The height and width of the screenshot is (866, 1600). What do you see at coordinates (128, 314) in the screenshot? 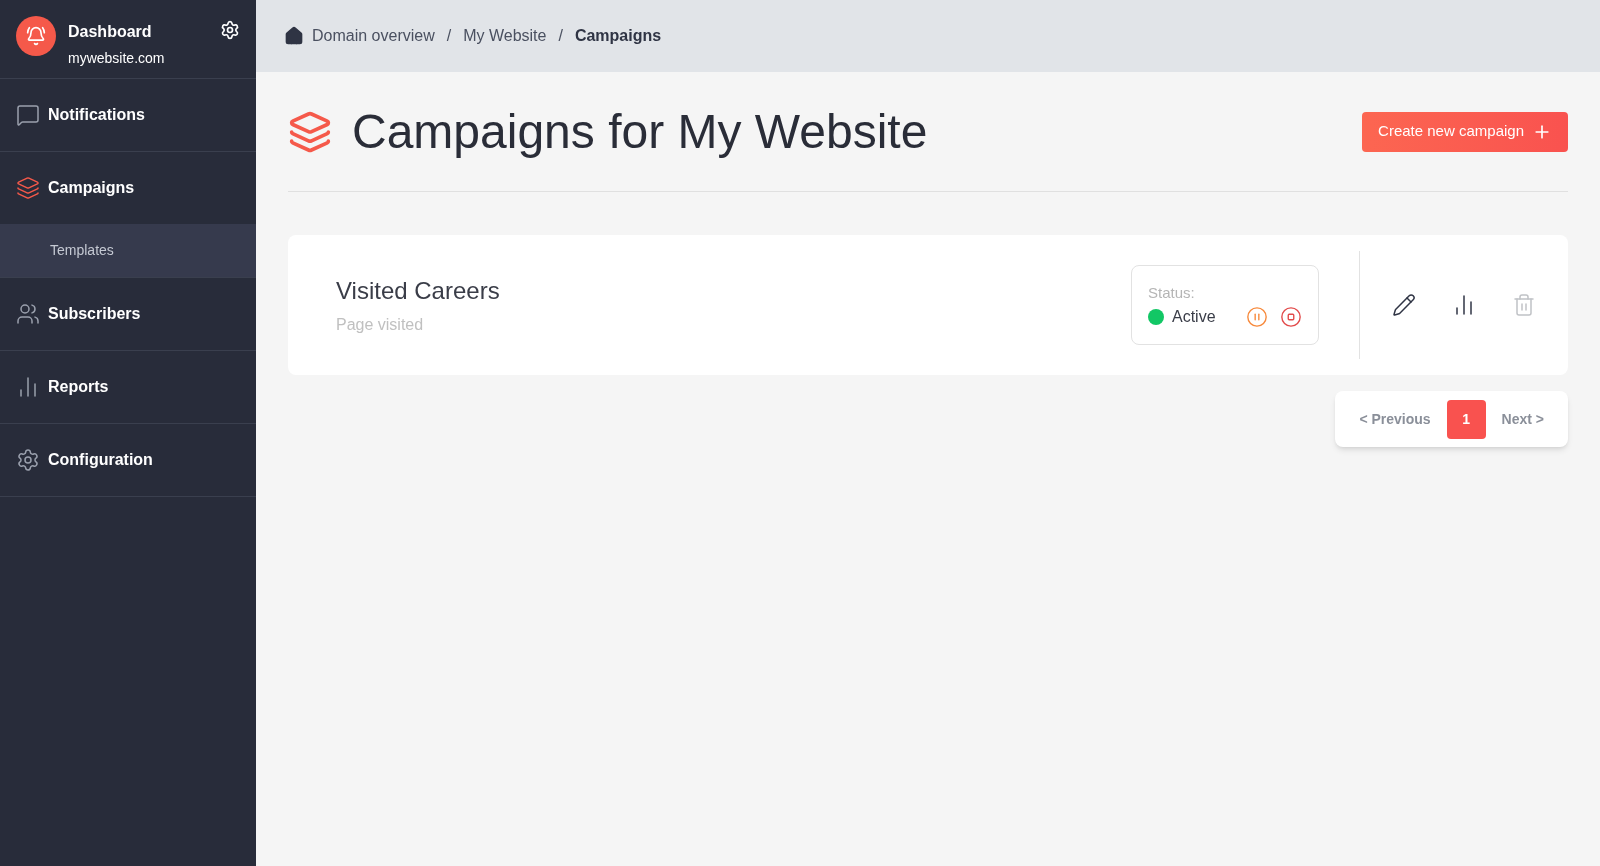
I see `nav-item: Subscribers` at bounding box center [128, 314].